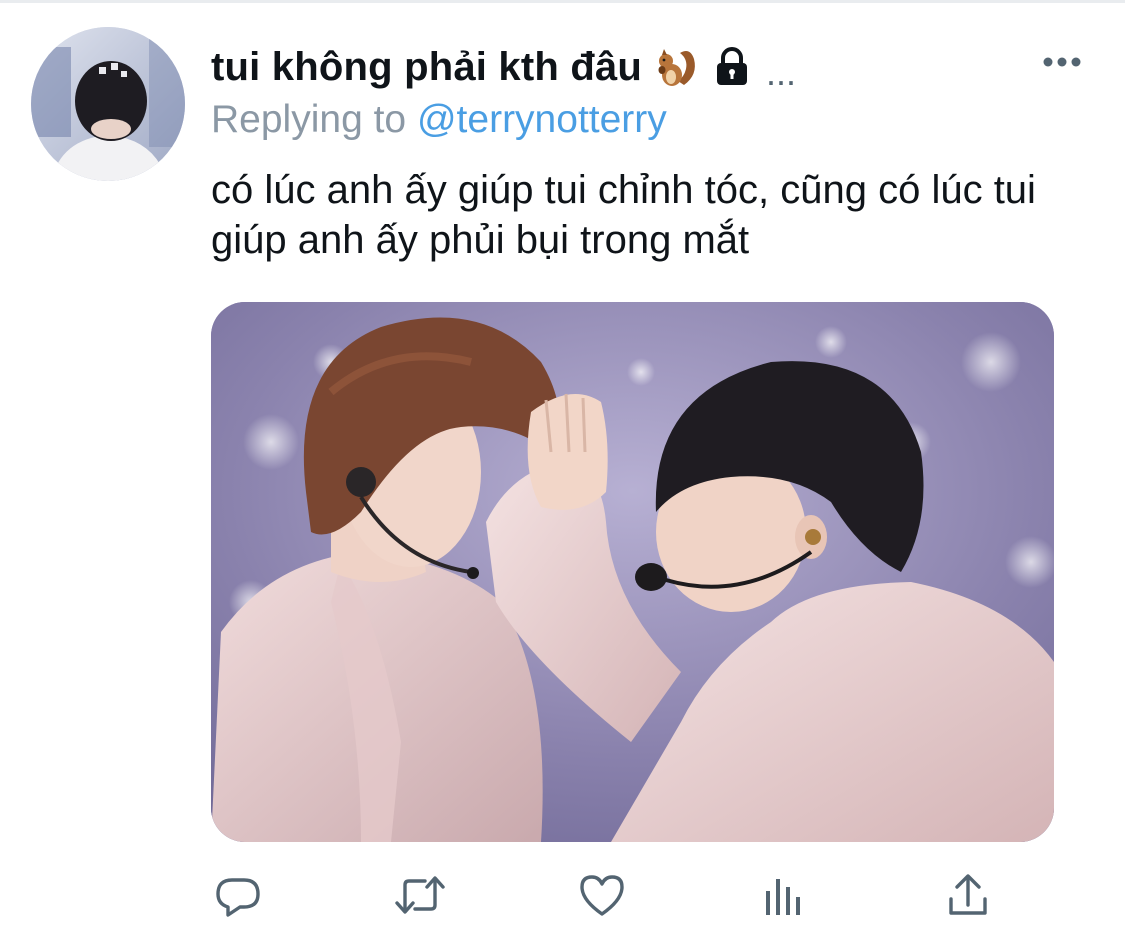 This screenshot has width=1125, height=933. I want to click on squirrel-icon, so click(676, 67).